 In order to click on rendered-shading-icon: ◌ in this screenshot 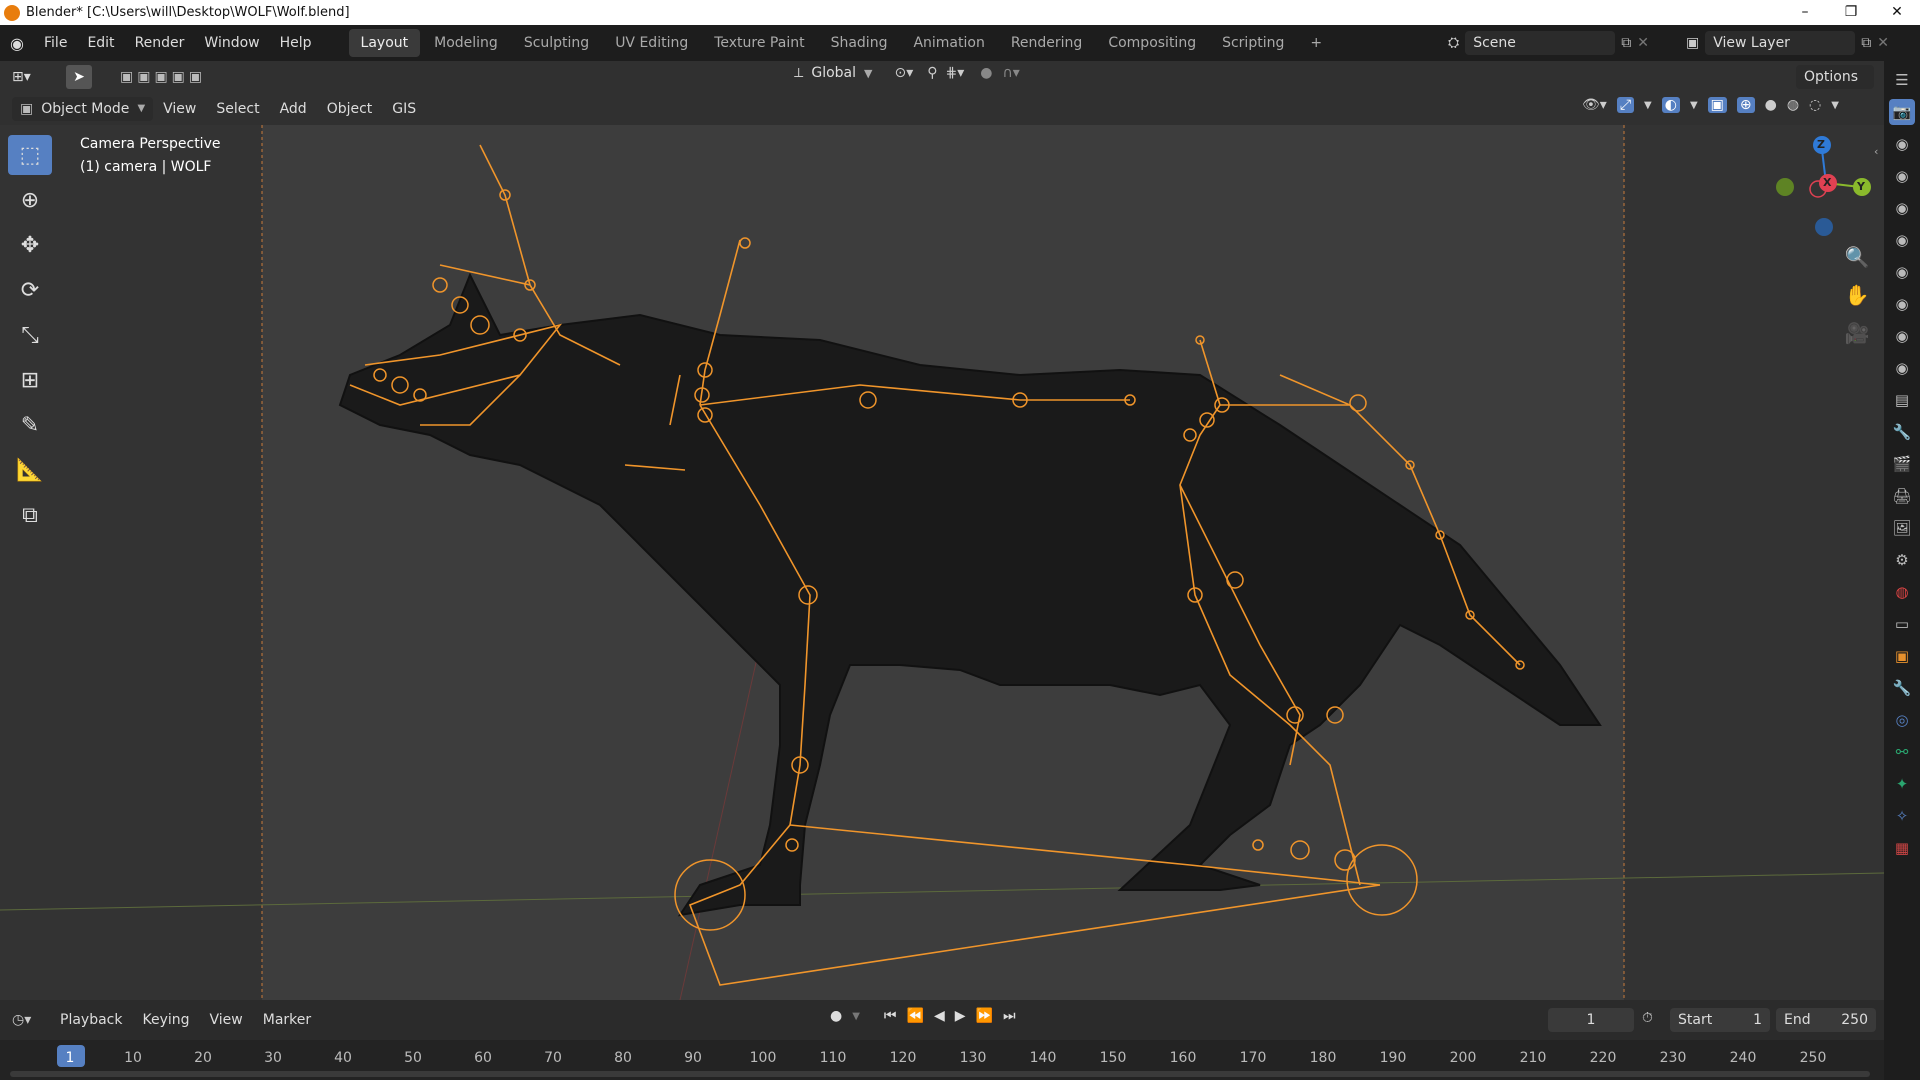, I will do `click(1815, 105)`.